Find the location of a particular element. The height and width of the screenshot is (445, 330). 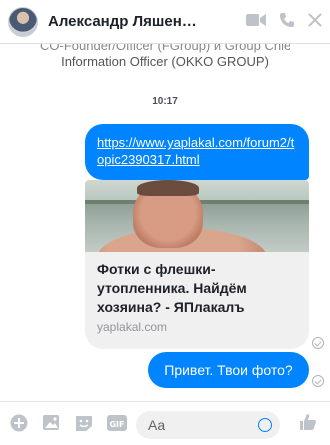

message-input: Aa is located at coordinates (208, 425).